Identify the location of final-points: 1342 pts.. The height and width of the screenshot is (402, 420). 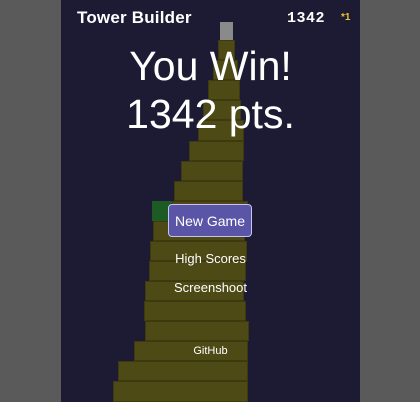
(210, 114).